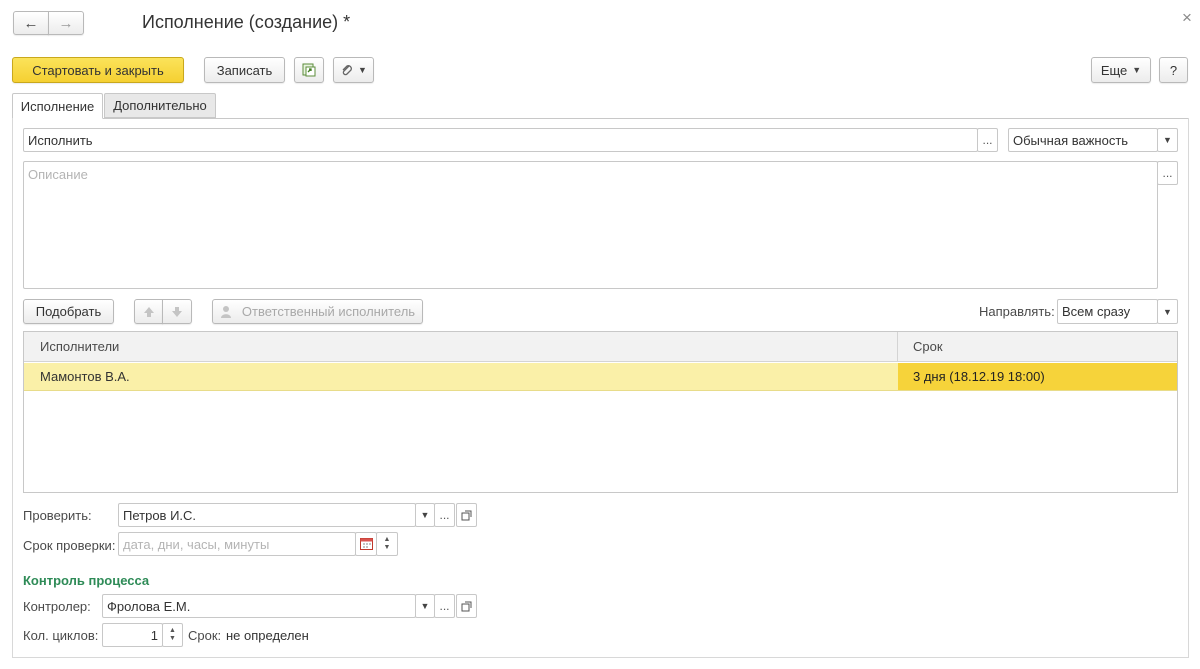 The width and height of the screenshot is (1200, 669). Describe the element at coordinates (86, 580) in the screenshot. I see `process-control-heading: Контроль процесса` at that location.